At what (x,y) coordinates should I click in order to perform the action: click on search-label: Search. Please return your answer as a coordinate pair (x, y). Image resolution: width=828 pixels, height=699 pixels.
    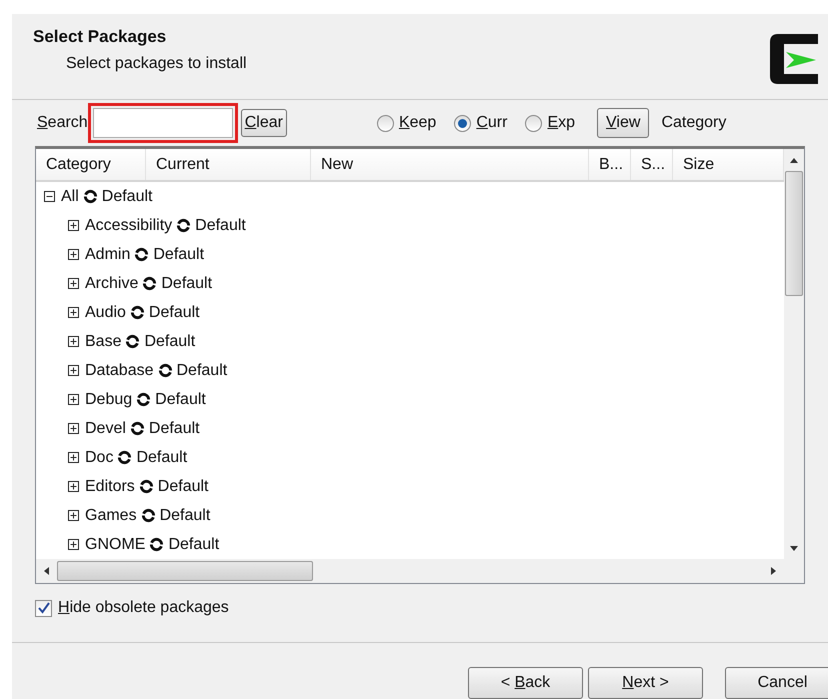
    Looking at the image, I should click on (62, 123).